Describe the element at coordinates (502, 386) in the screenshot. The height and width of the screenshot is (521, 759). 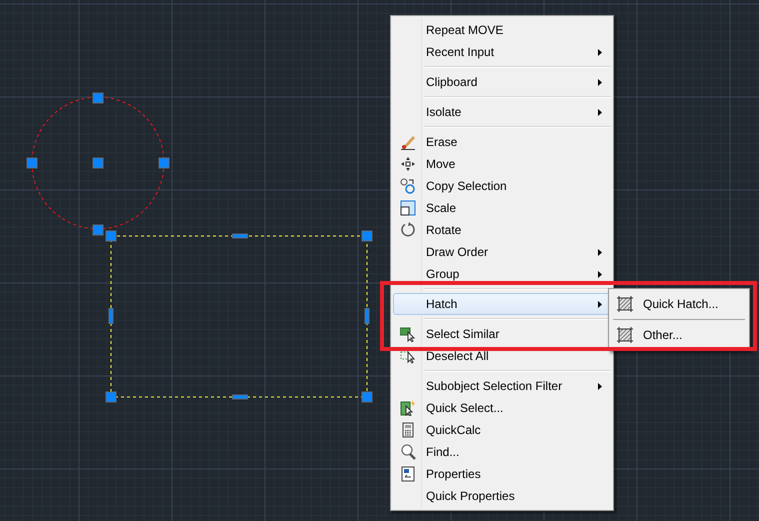
I see `menu-item: Subobject Selection Filter` at that location.